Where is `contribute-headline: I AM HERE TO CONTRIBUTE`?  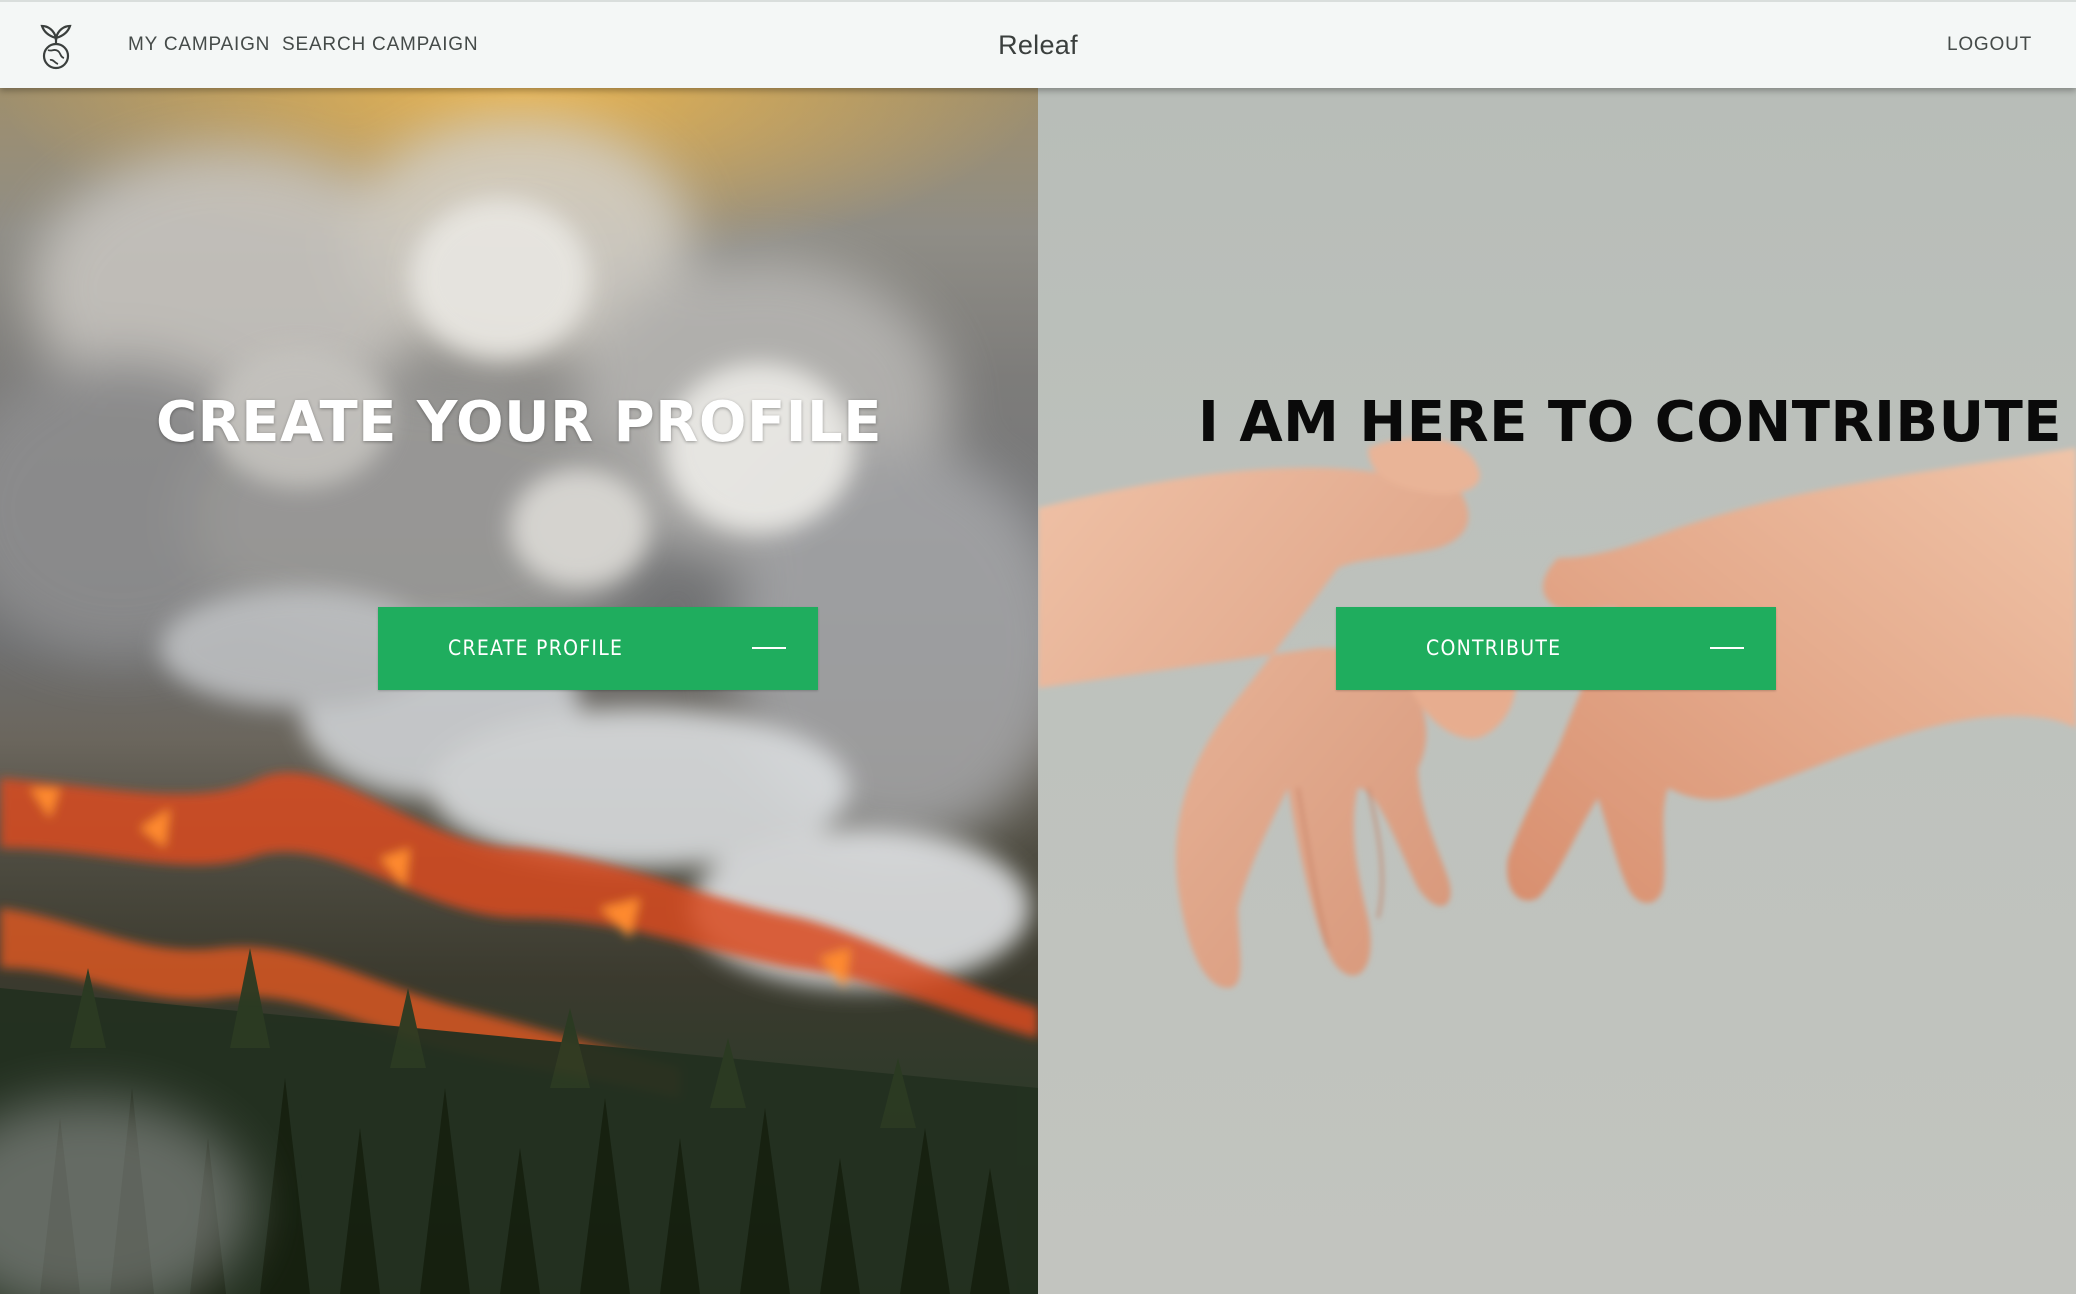 contribute-headline: I AM HERE TO CONTRIBUTE is located at coordinates (1630, 422).